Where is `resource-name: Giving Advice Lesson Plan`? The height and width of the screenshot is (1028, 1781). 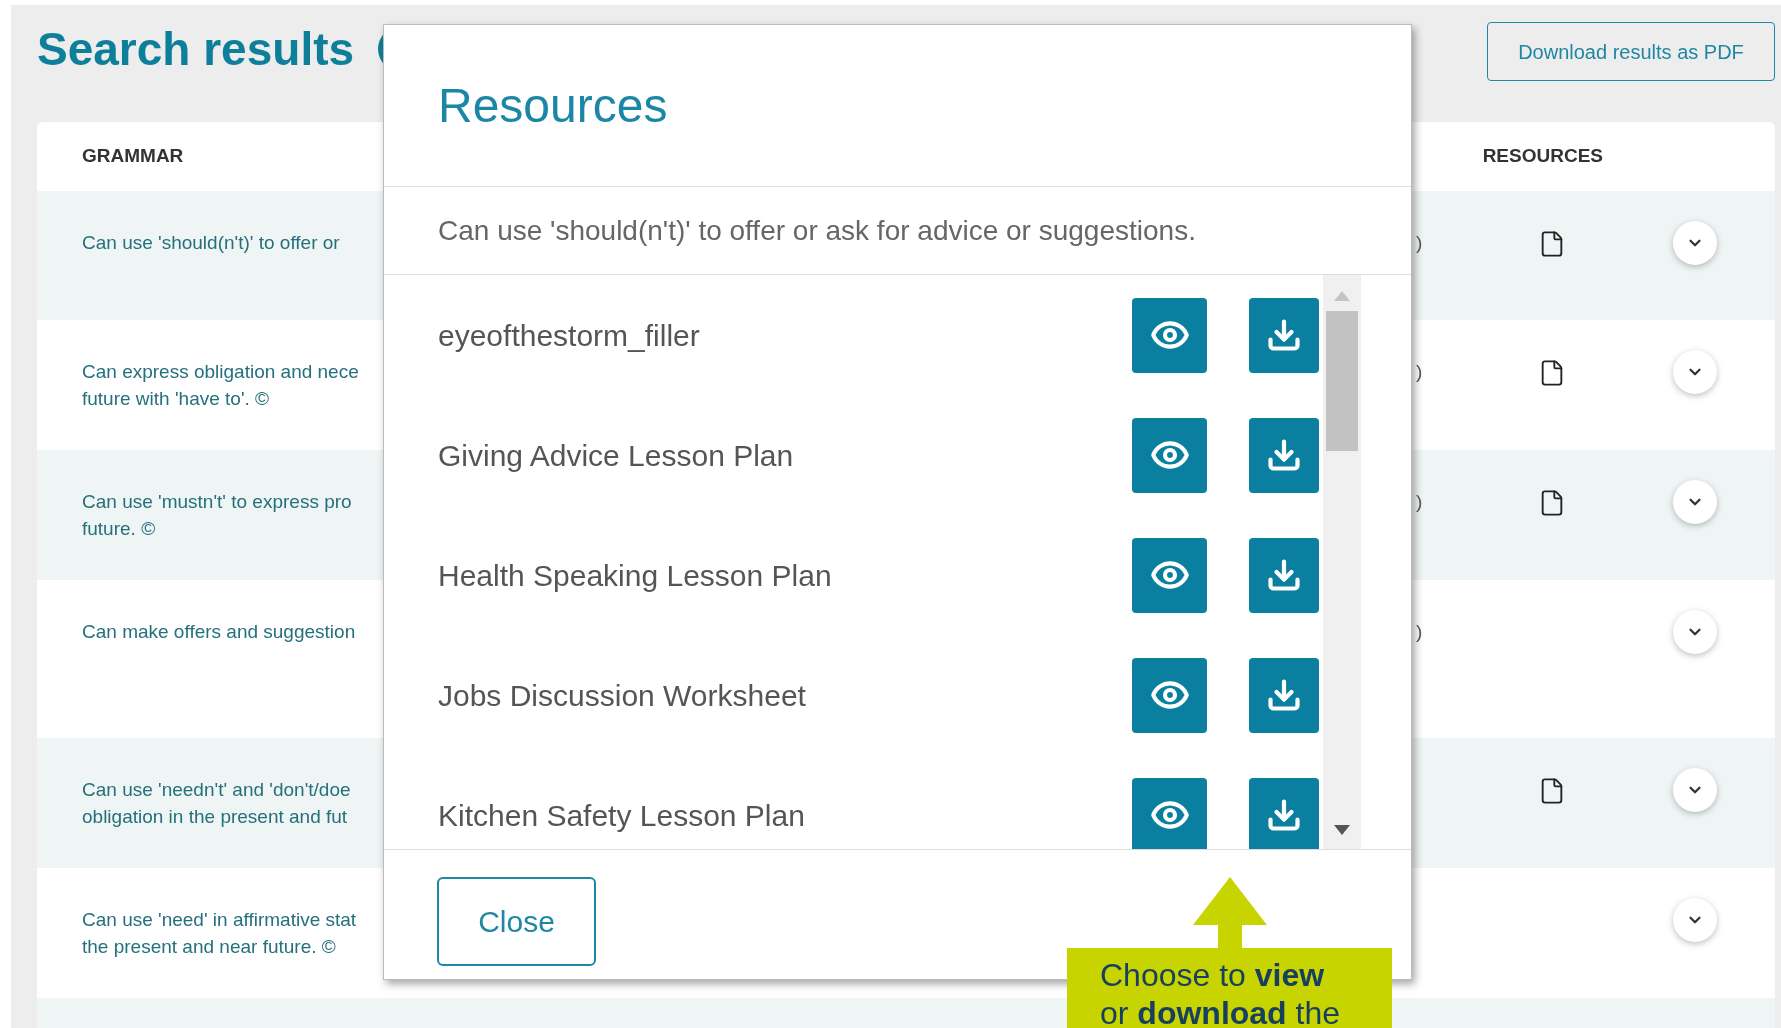 resource-name: Giving Advice Lesson Plan is located at coordinates (616, 455).